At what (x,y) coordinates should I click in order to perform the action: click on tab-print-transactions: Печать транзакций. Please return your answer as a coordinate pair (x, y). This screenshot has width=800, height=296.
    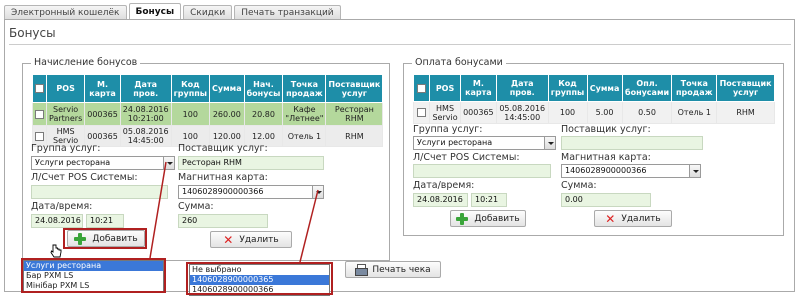
    Looking at the image, I should click on (287, 12).